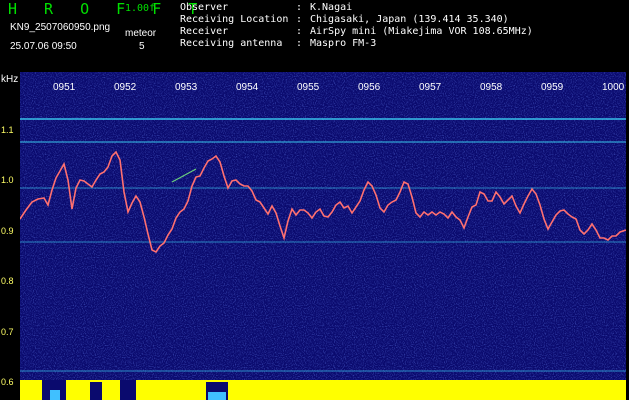 This screenshot has width=629, height=400. I want to click on y-axis: kHz 1.1 1.0 0.9 0.8 0.7 0.6, so click(10, 236).